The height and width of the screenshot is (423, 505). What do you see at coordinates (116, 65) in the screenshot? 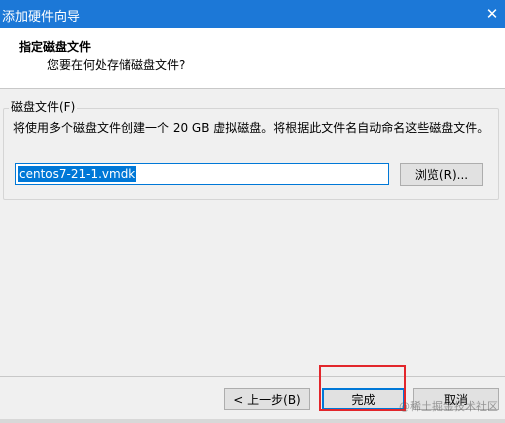
I see `page-subtitle: 您要在何处存储磁盘文件?` at bounding box center [116, 65].